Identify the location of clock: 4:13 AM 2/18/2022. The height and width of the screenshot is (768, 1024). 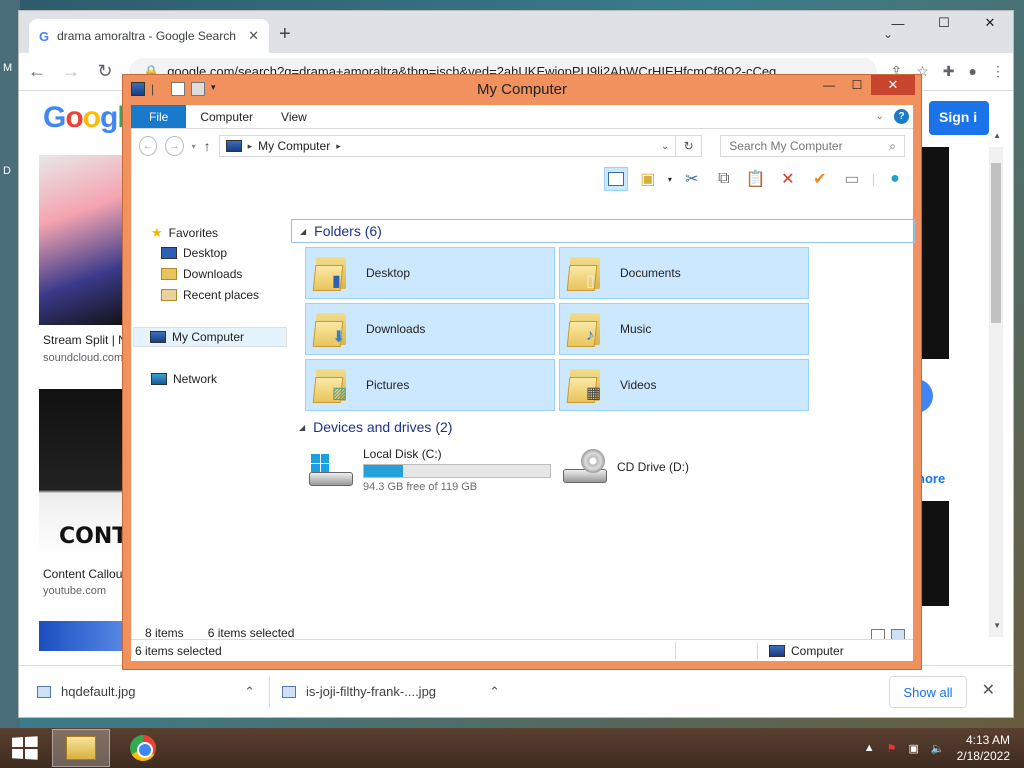
(983, 748).